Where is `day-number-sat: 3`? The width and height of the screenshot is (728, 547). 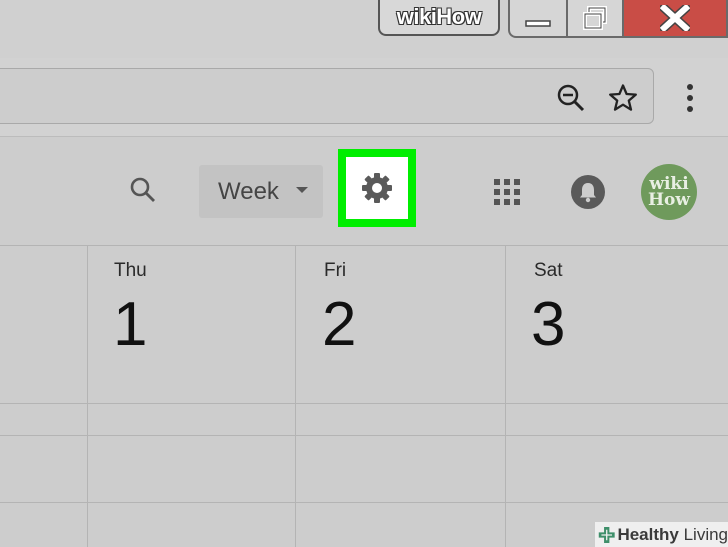
day-number-sat: 3 is located at coordinates (548, 324).